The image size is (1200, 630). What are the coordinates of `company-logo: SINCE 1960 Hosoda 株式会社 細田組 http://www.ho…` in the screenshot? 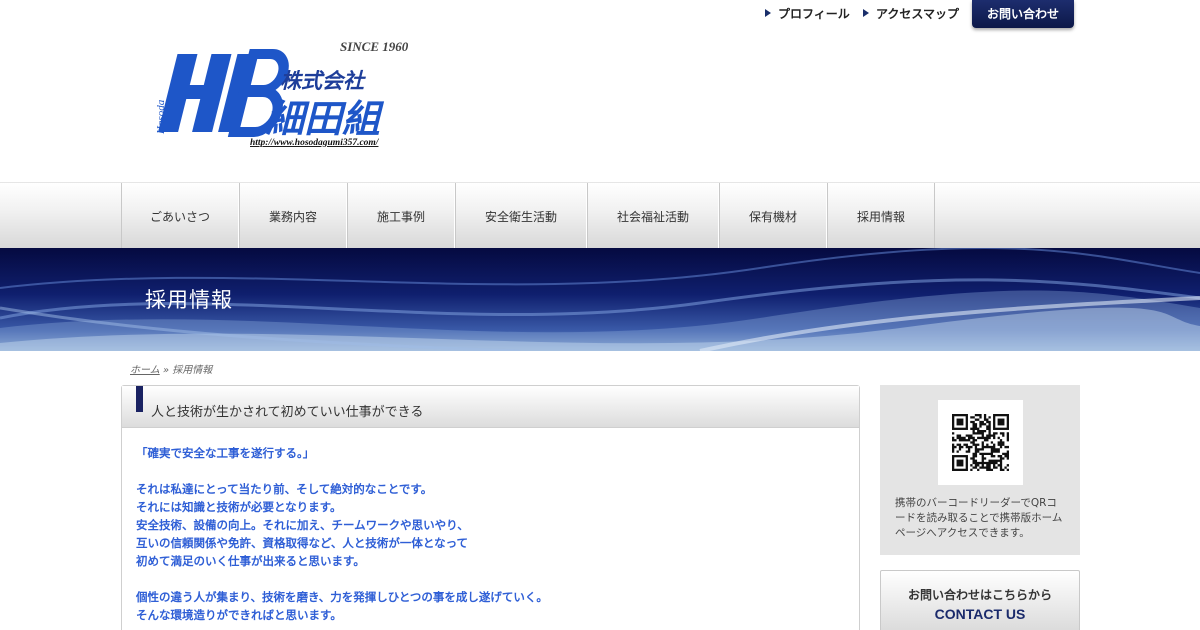 It's located at (290, 92).